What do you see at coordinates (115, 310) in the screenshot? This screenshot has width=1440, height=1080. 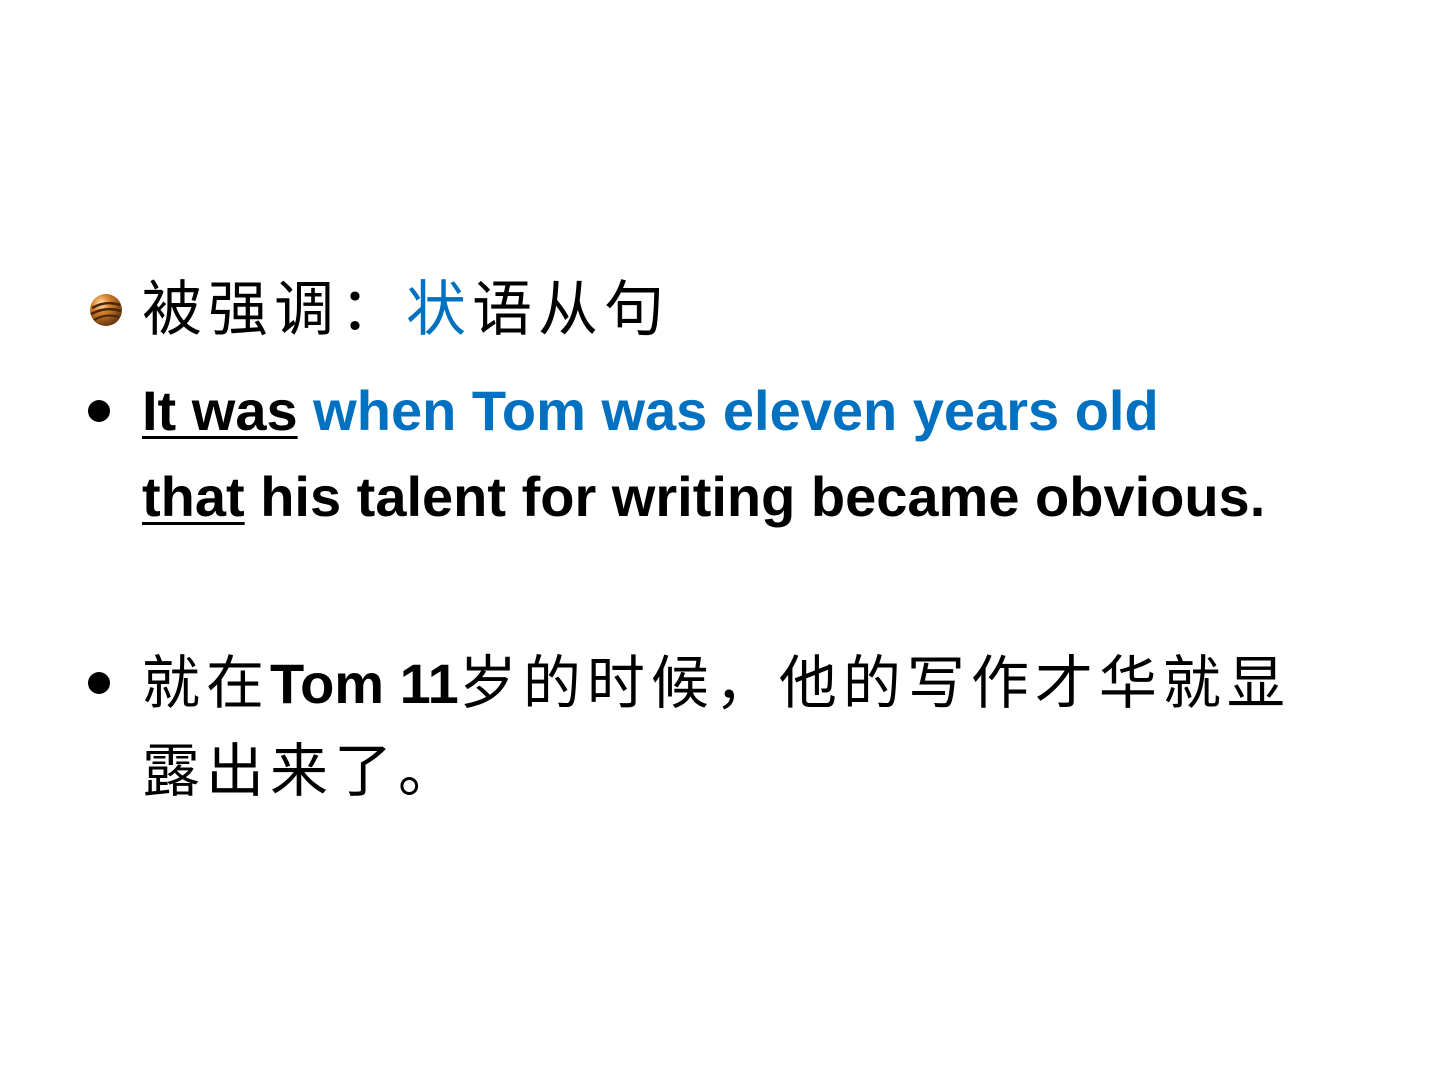 I see `orb-bullet-icon` at bounding box center [115, 310].